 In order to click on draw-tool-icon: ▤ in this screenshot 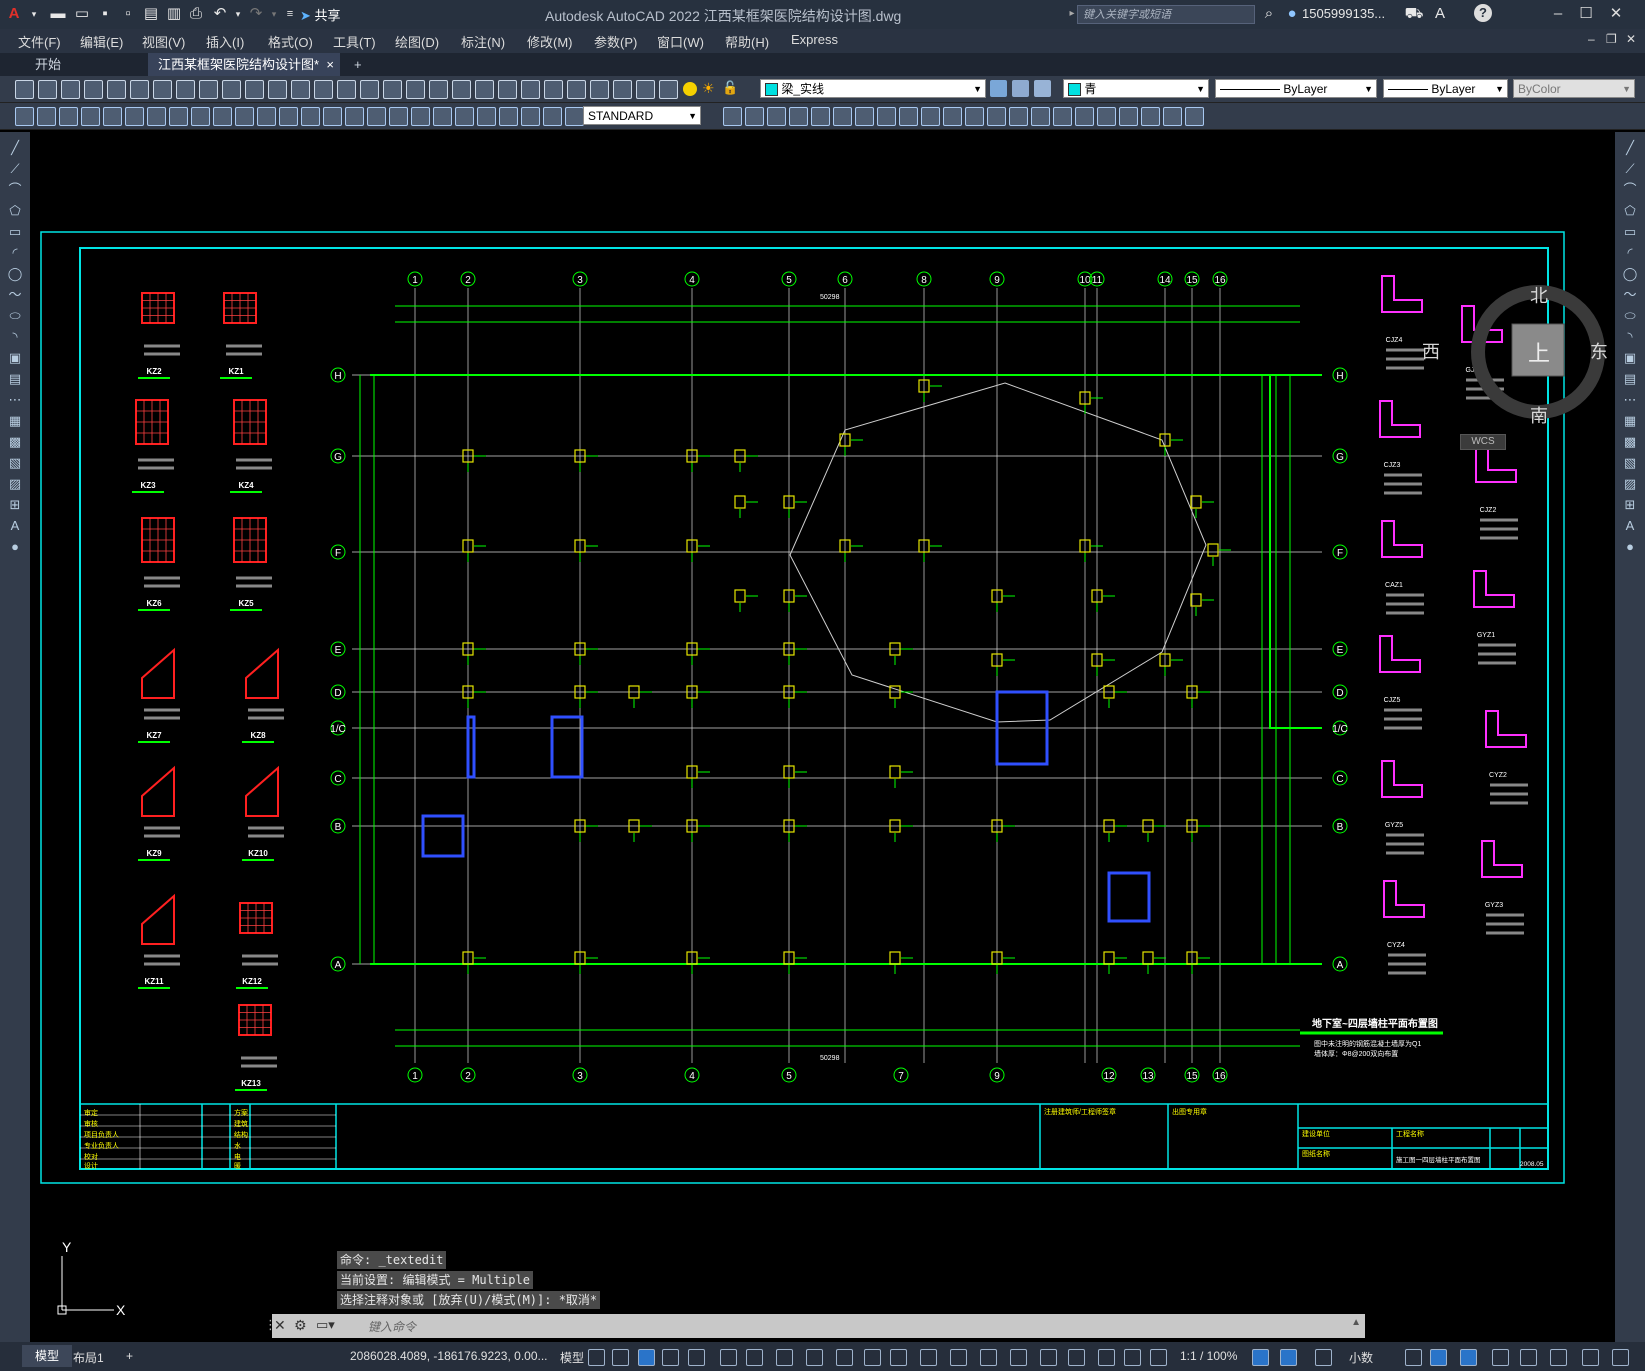, I will do `click(15, 379)`.